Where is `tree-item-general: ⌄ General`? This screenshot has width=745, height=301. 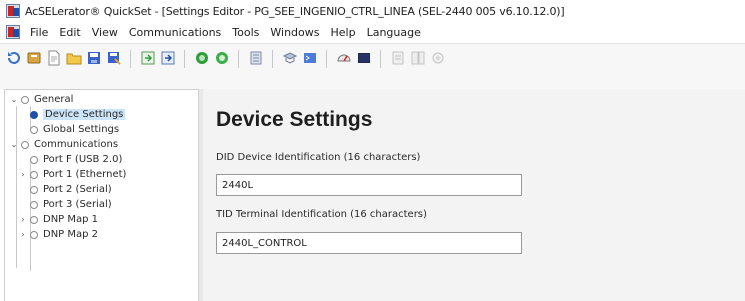
tree-item-general: ⌄ General is located at coordinates (41, 99).